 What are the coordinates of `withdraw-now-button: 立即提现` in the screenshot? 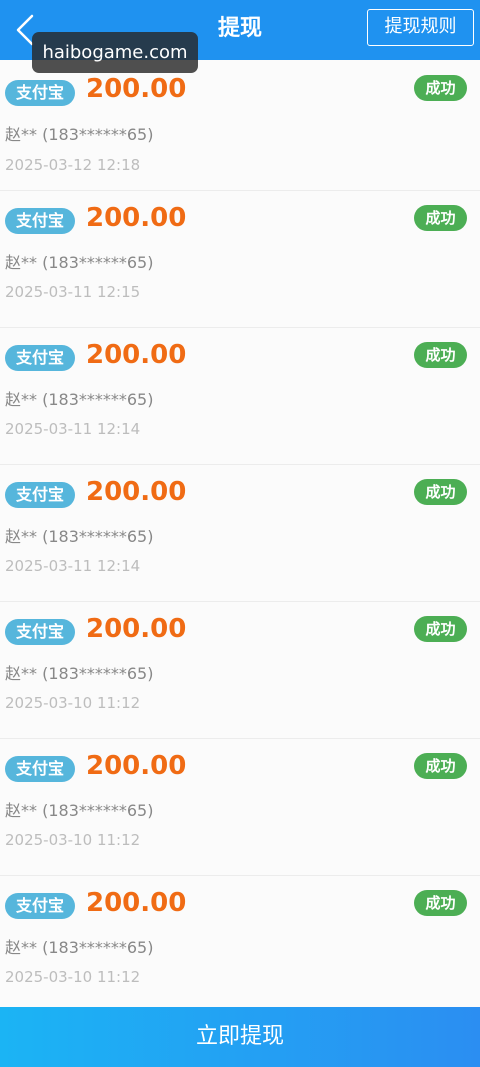 It's located at (240, 1037).